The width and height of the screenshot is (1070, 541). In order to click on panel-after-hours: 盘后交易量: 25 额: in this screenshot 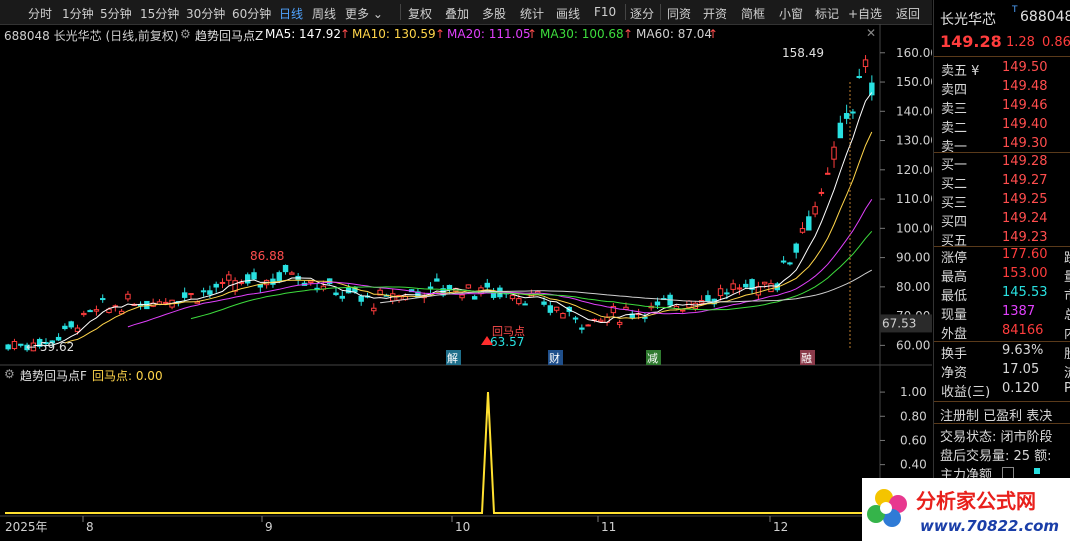, I will do `click(996, 456)`.